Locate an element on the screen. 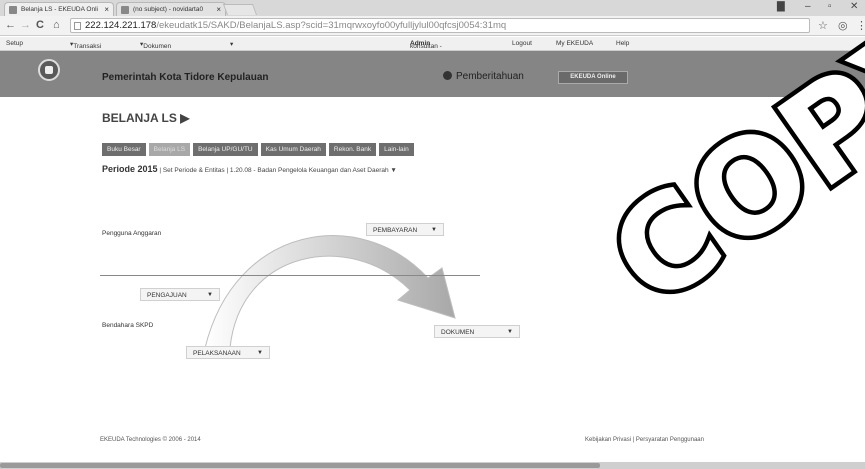 This screenshot has width=865, height=469. scrollbar-thumb is located at coordinates (300, 465).